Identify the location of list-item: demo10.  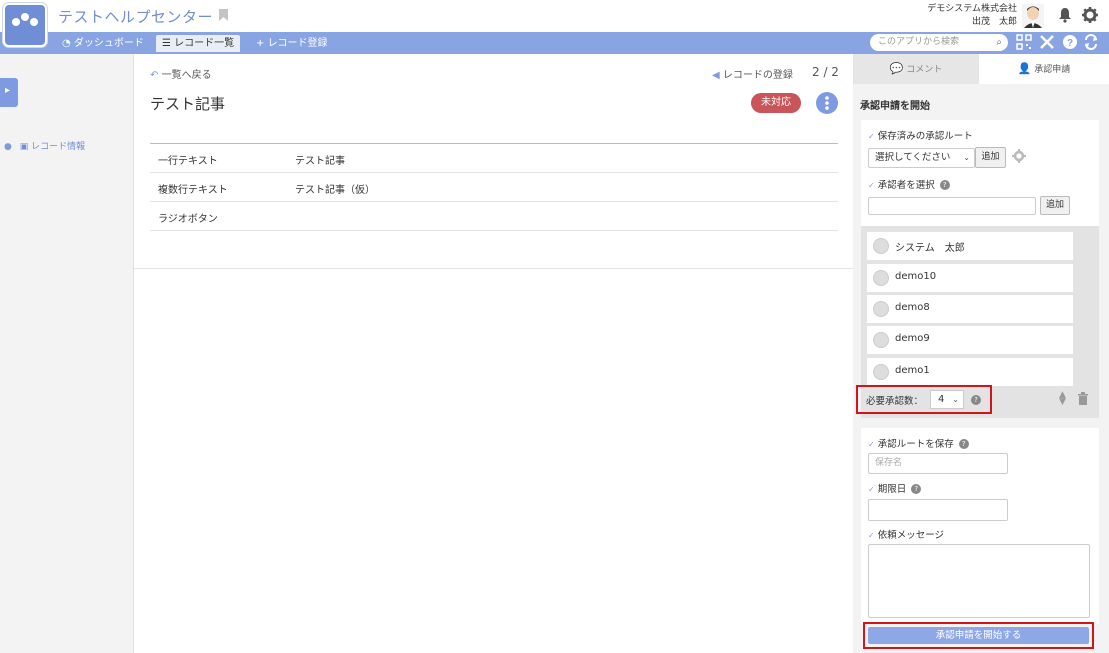
(970, 278).